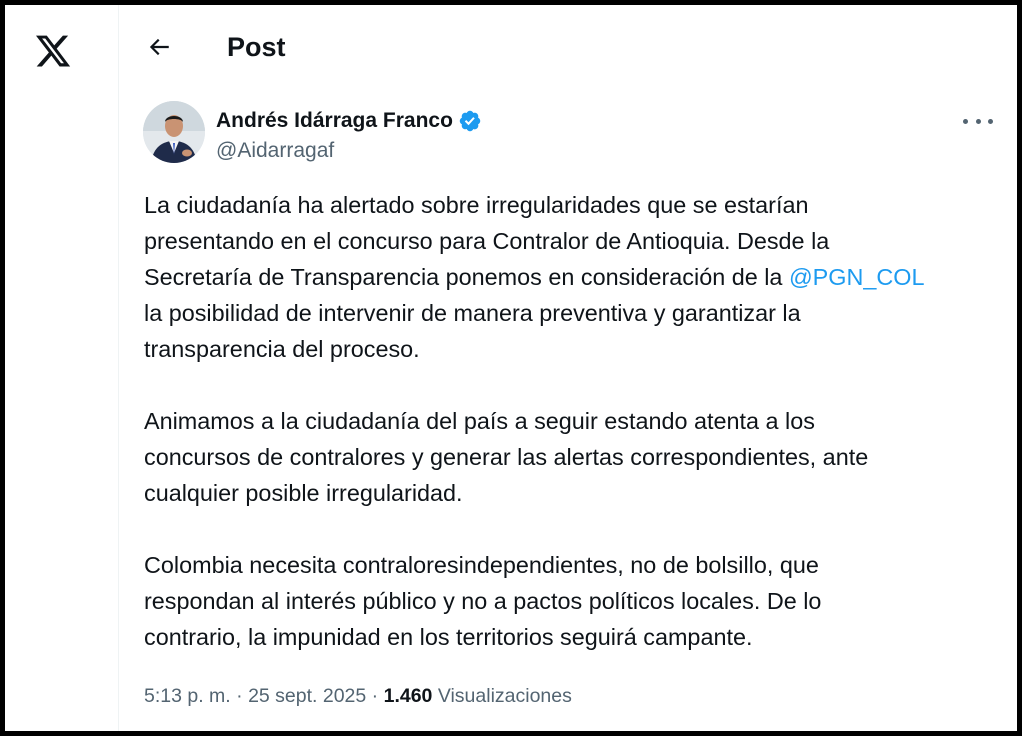 The image size is (1022, 736). Describe the element at coordinates (53, 51) in the screenshot. I see `x-logo-icon` at that location.